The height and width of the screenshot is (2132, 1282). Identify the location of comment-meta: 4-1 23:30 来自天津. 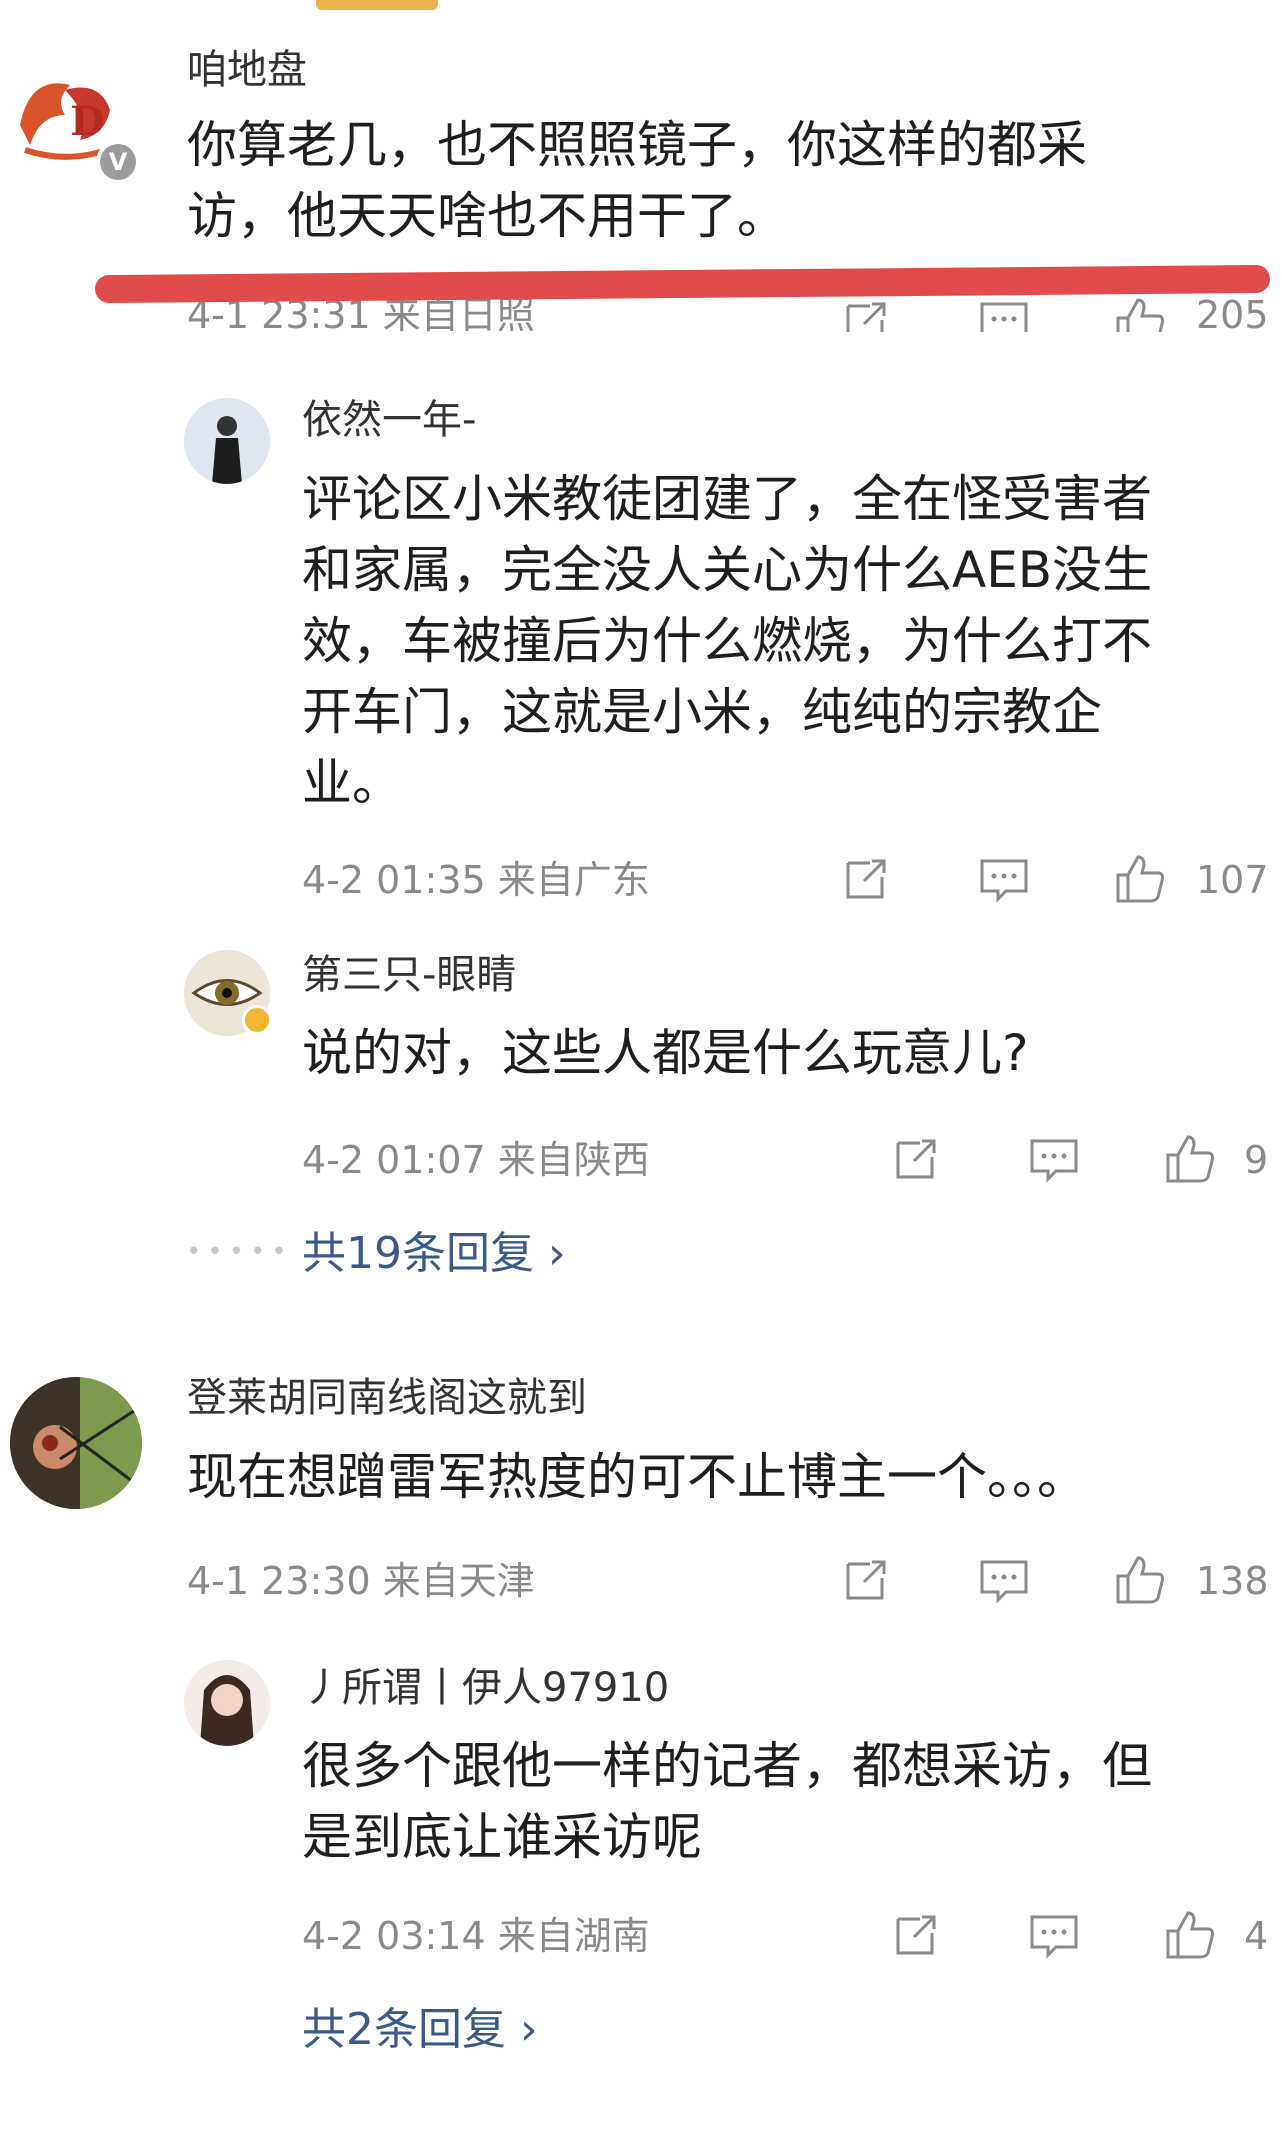
(361, 1581).